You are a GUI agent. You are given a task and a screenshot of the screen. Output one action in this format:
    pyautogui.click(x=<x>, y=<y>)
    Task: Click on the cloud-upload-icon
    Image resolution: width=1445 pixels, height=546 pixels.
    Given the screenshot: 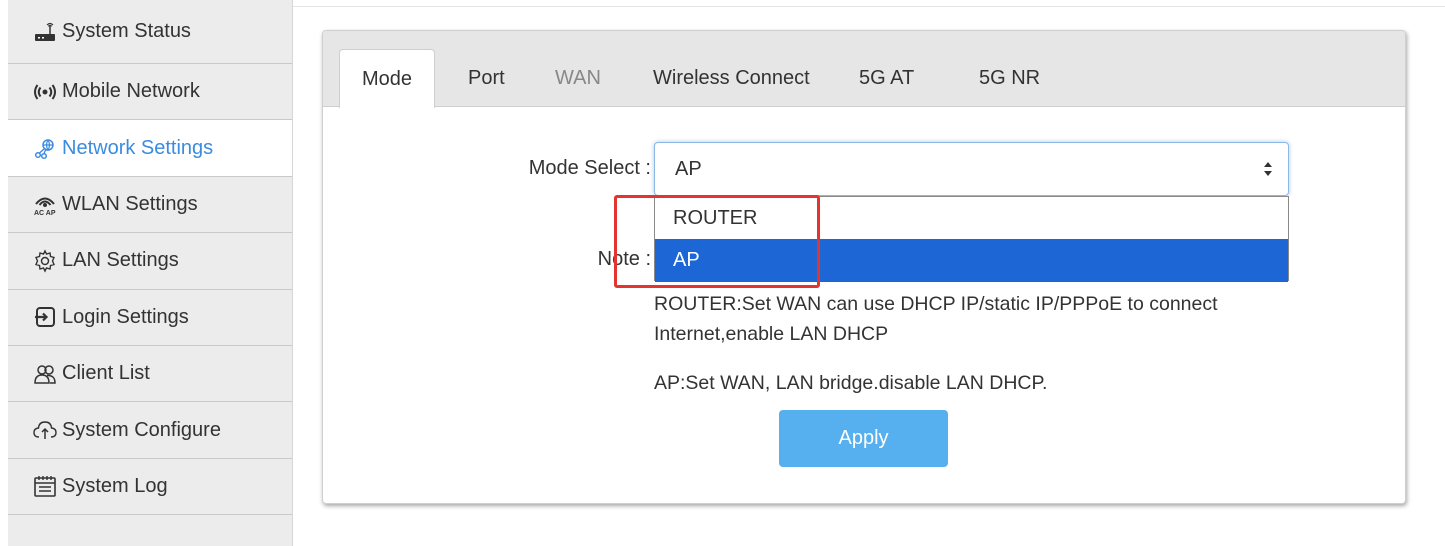 What is the action you would take?
    pyautogui.click(x=45, y=430)
    